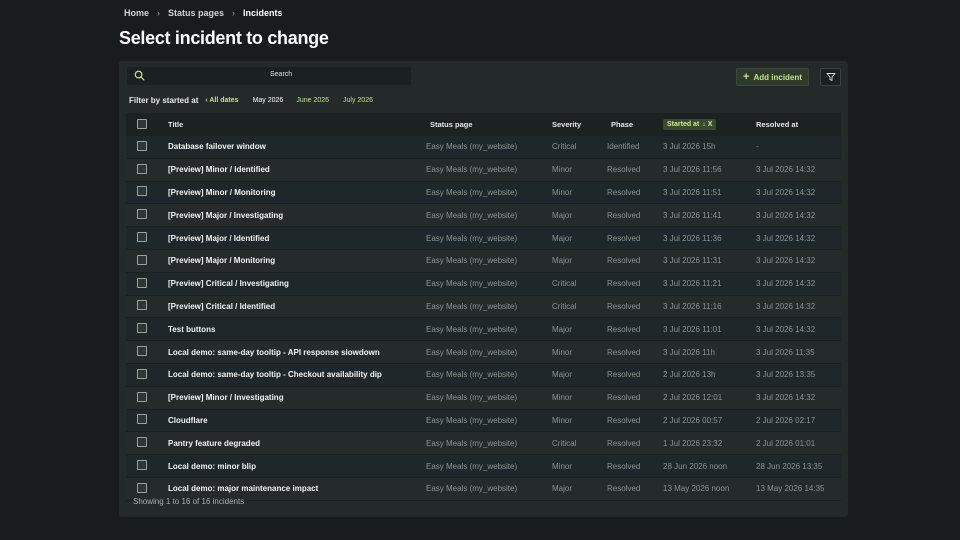 The height and width of the screenshot is (540, 960). What do you see at coordinates (692, 192) in the screenshot?
I see `row-started-at: 3 Jul 2026 11:51` at bounding box center [692, 192].